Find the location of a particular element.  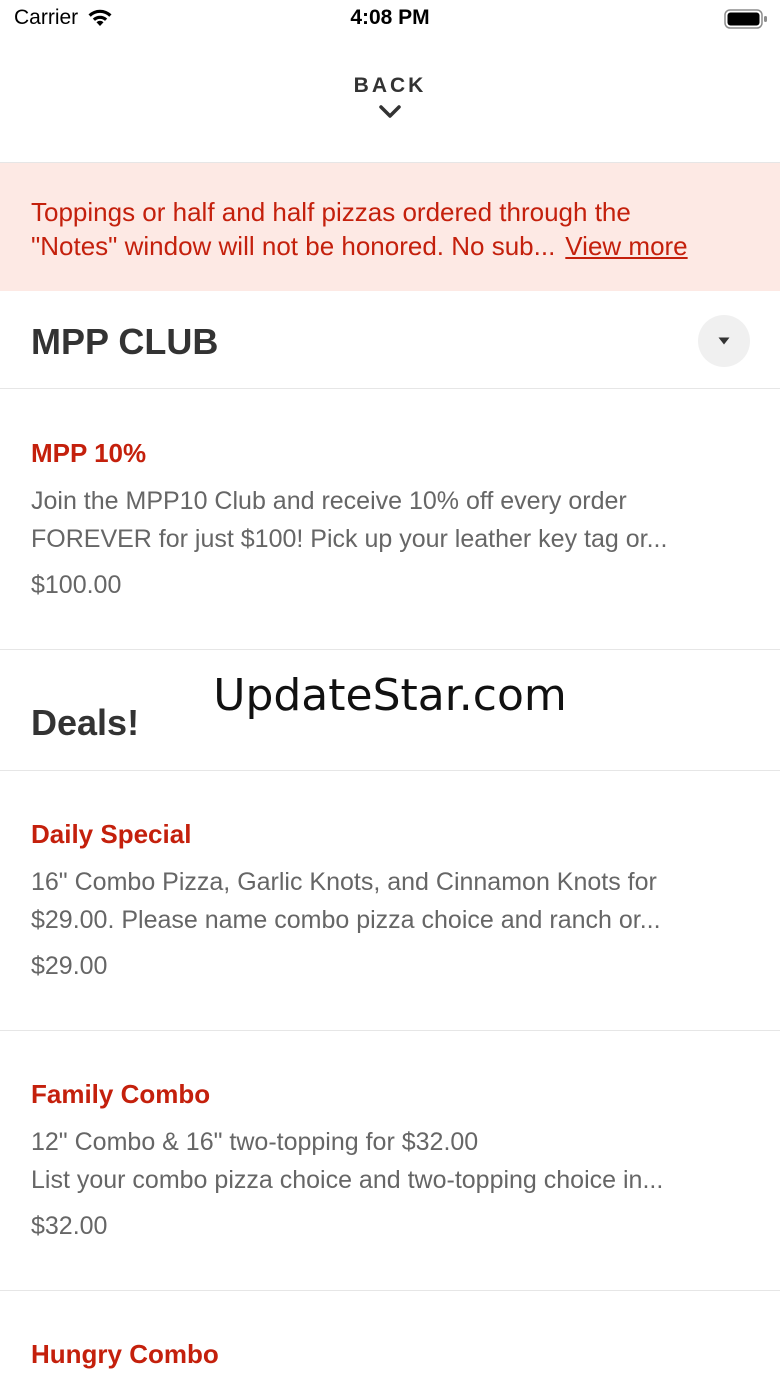

status-bar: Carrier 4:08 PM is located at coordinates (390, 20).